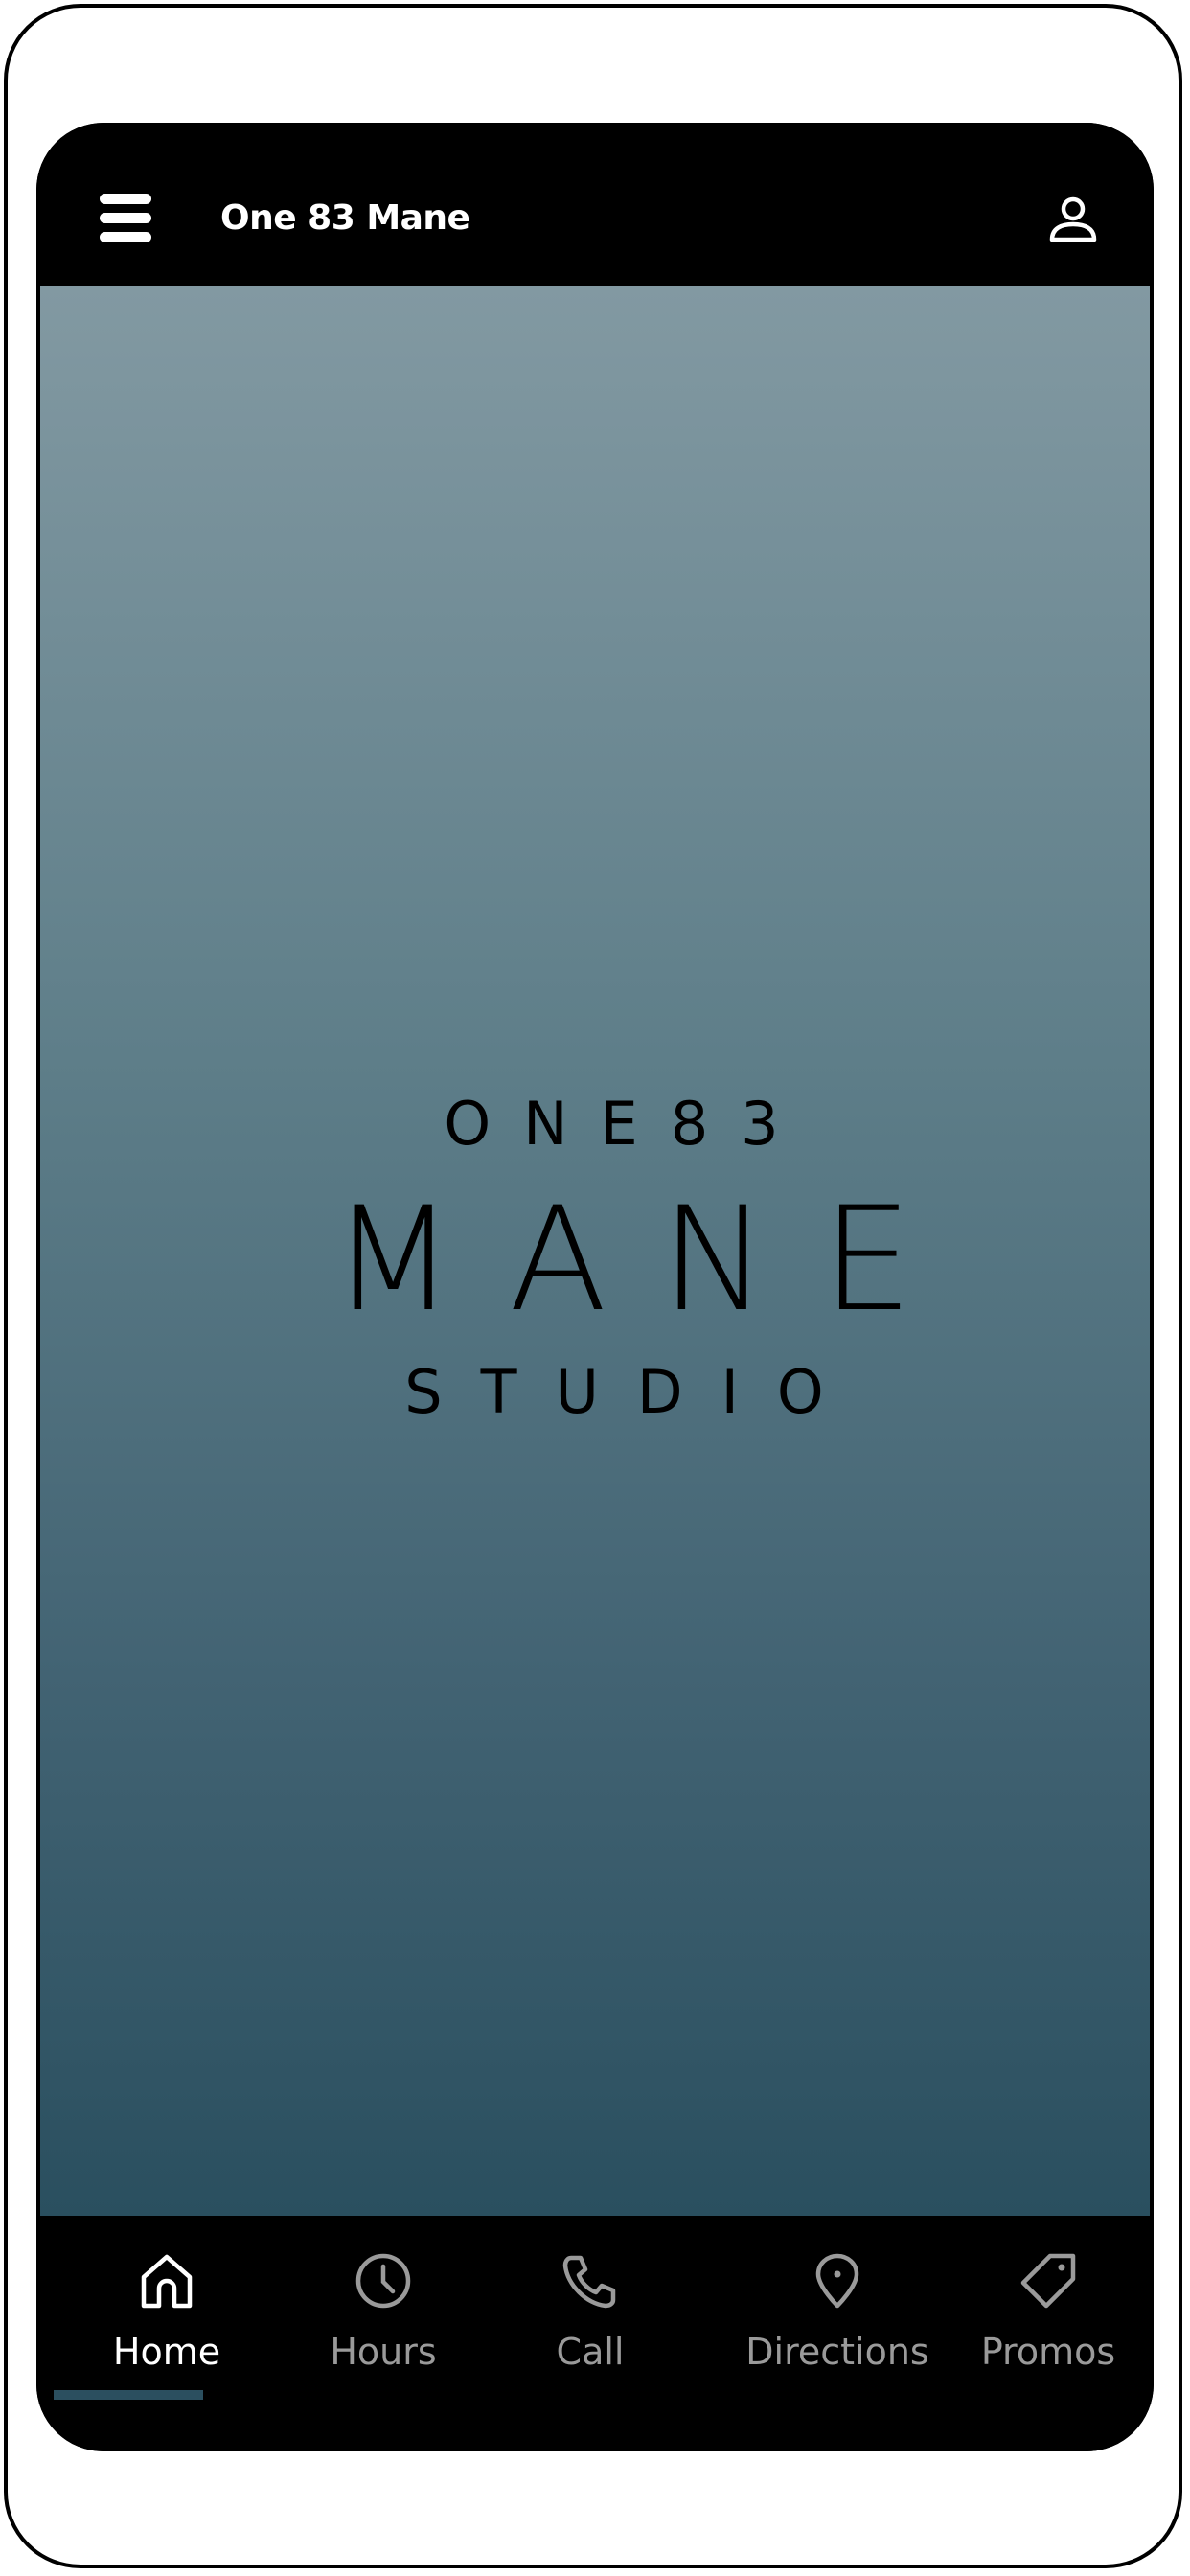 The width and height of the screenshot is (1190, 2576). What do you see at coordinates (1048, 2352) in the screenshot?
I see `nav-label-promos: Promos` at bounding box center [1048, 2352].